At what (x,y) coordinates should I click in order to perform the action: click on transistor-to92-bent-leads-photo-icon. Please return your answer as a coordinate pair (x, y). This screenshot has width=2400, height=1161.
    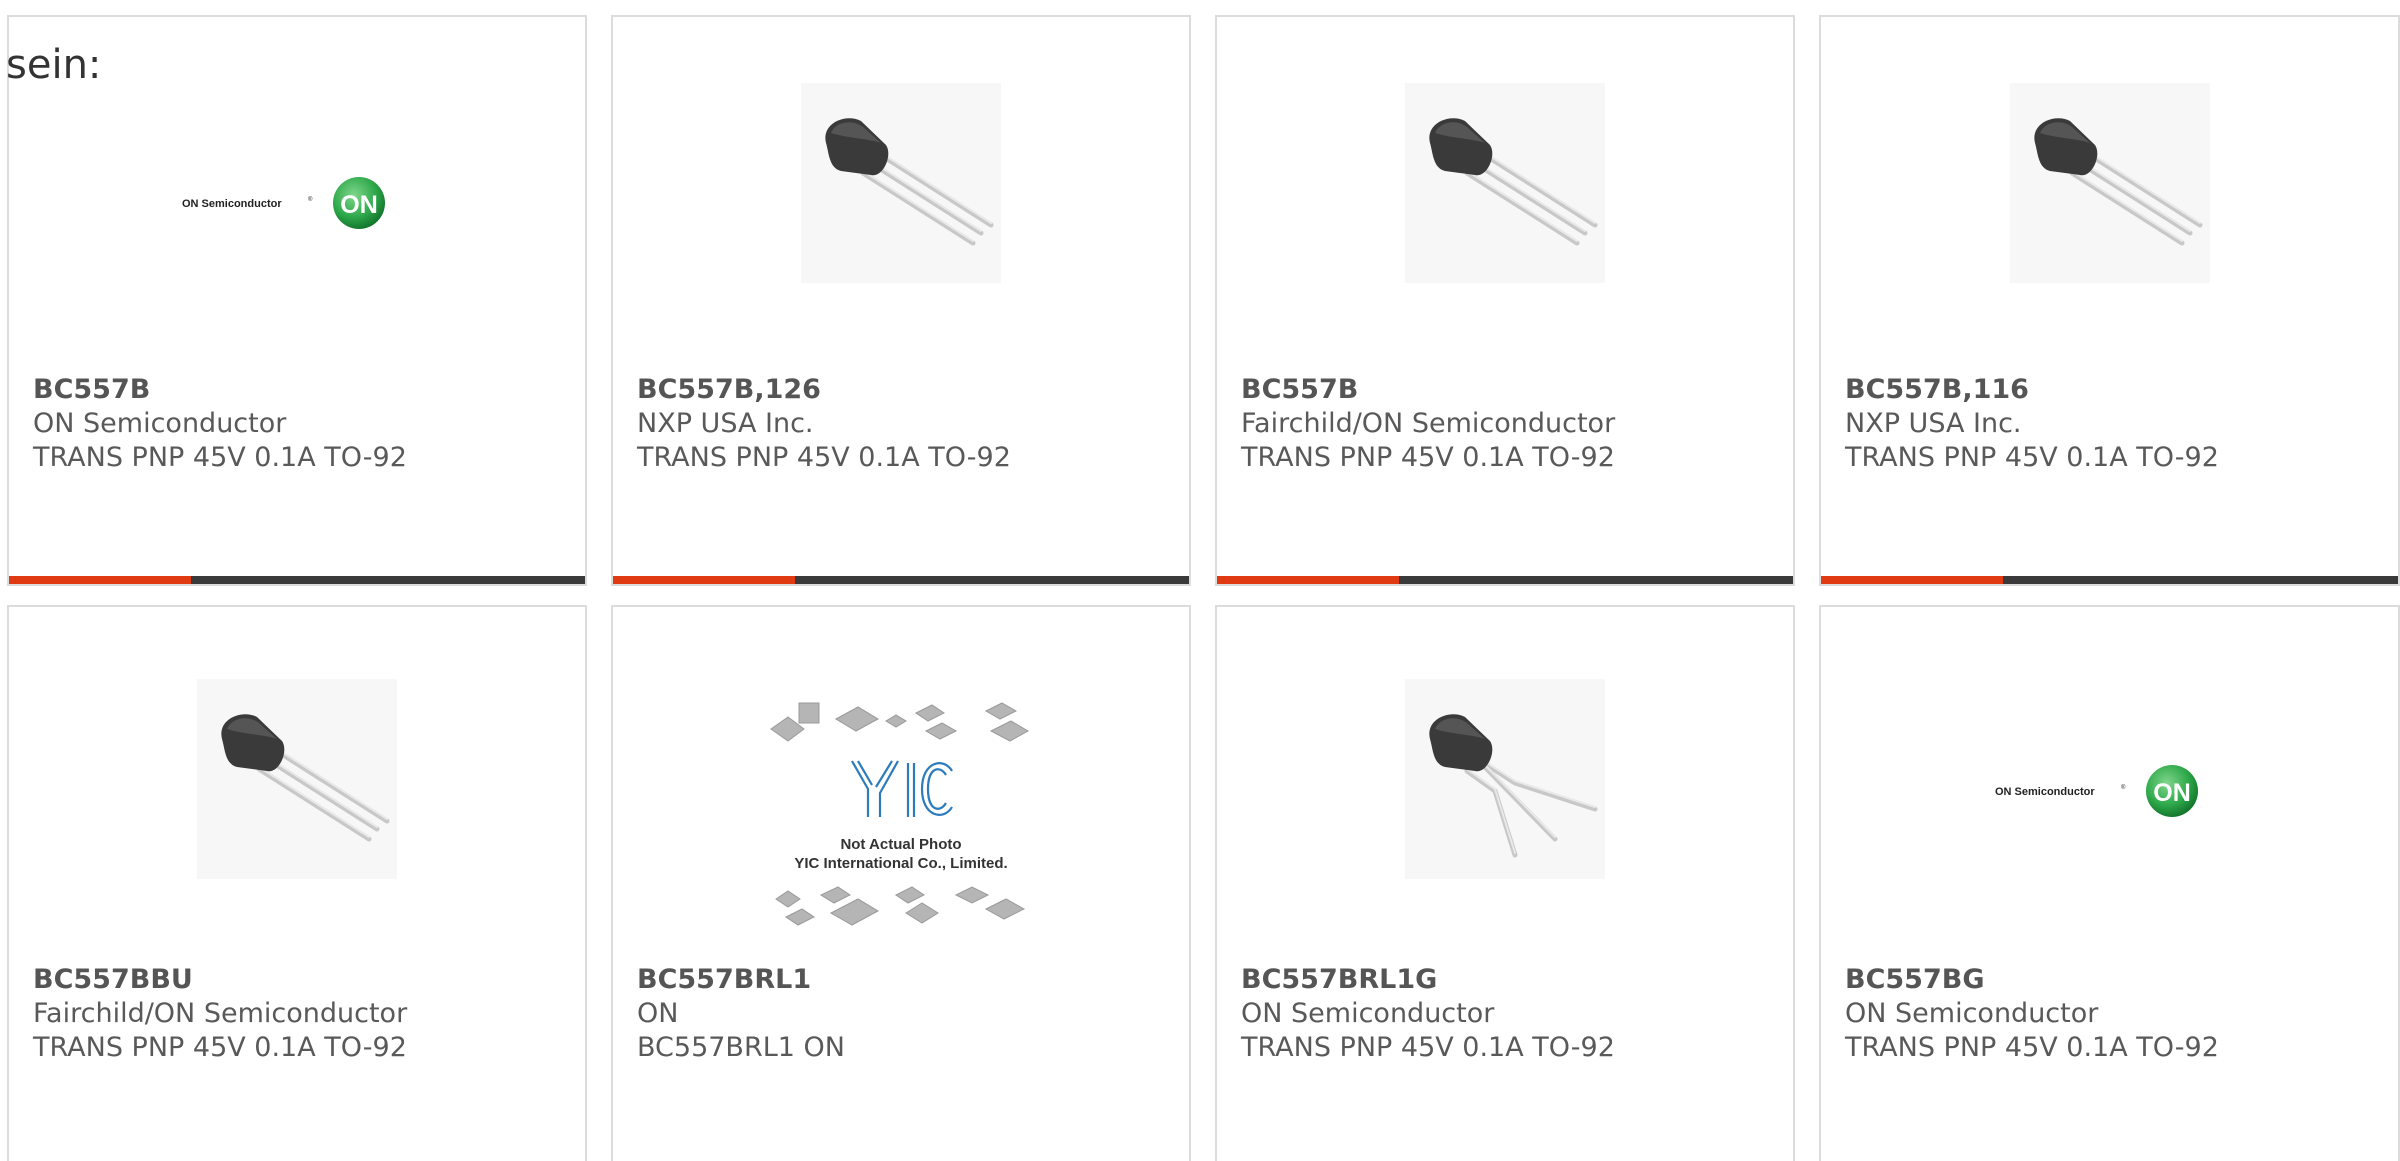
    Looking at the image, I should click on (1505, 779).